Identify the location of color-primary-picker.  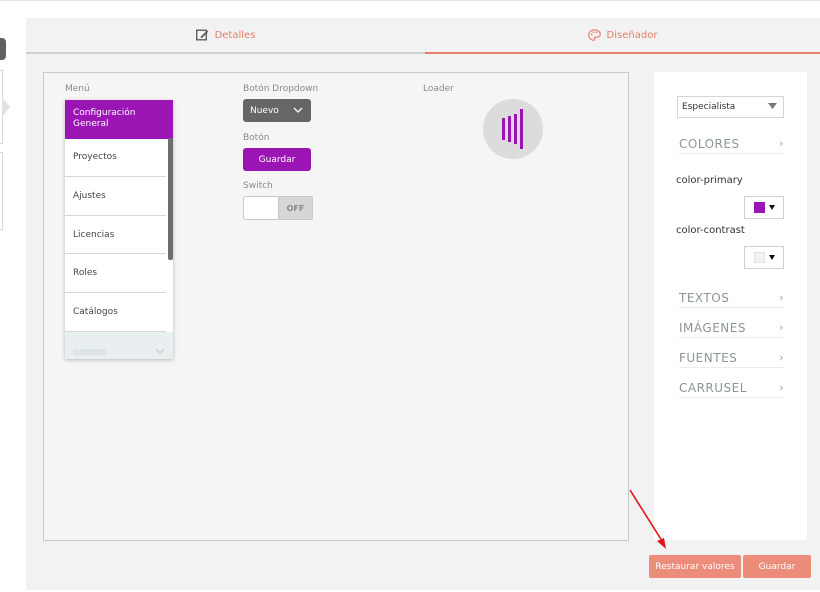
(764, 207).